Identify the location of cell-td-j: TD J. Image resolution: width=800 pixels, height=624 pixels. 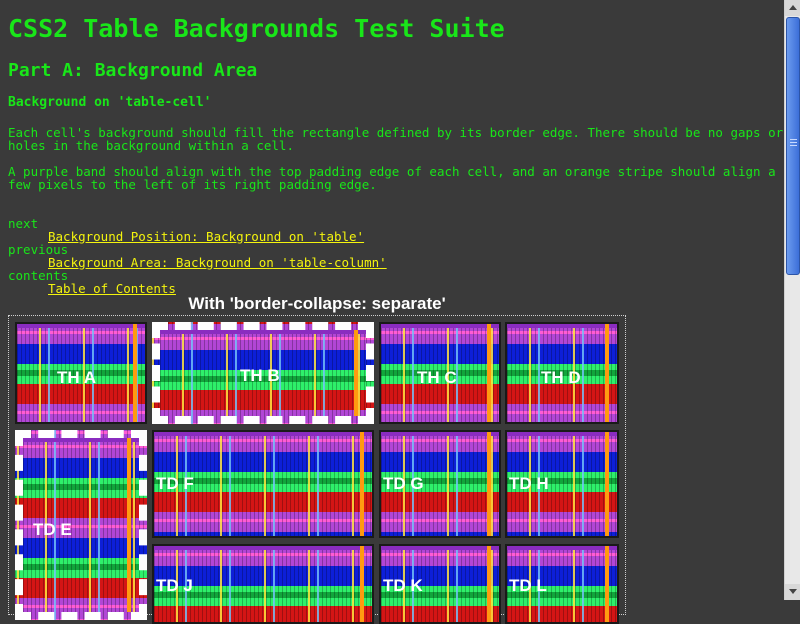
(263, 584).